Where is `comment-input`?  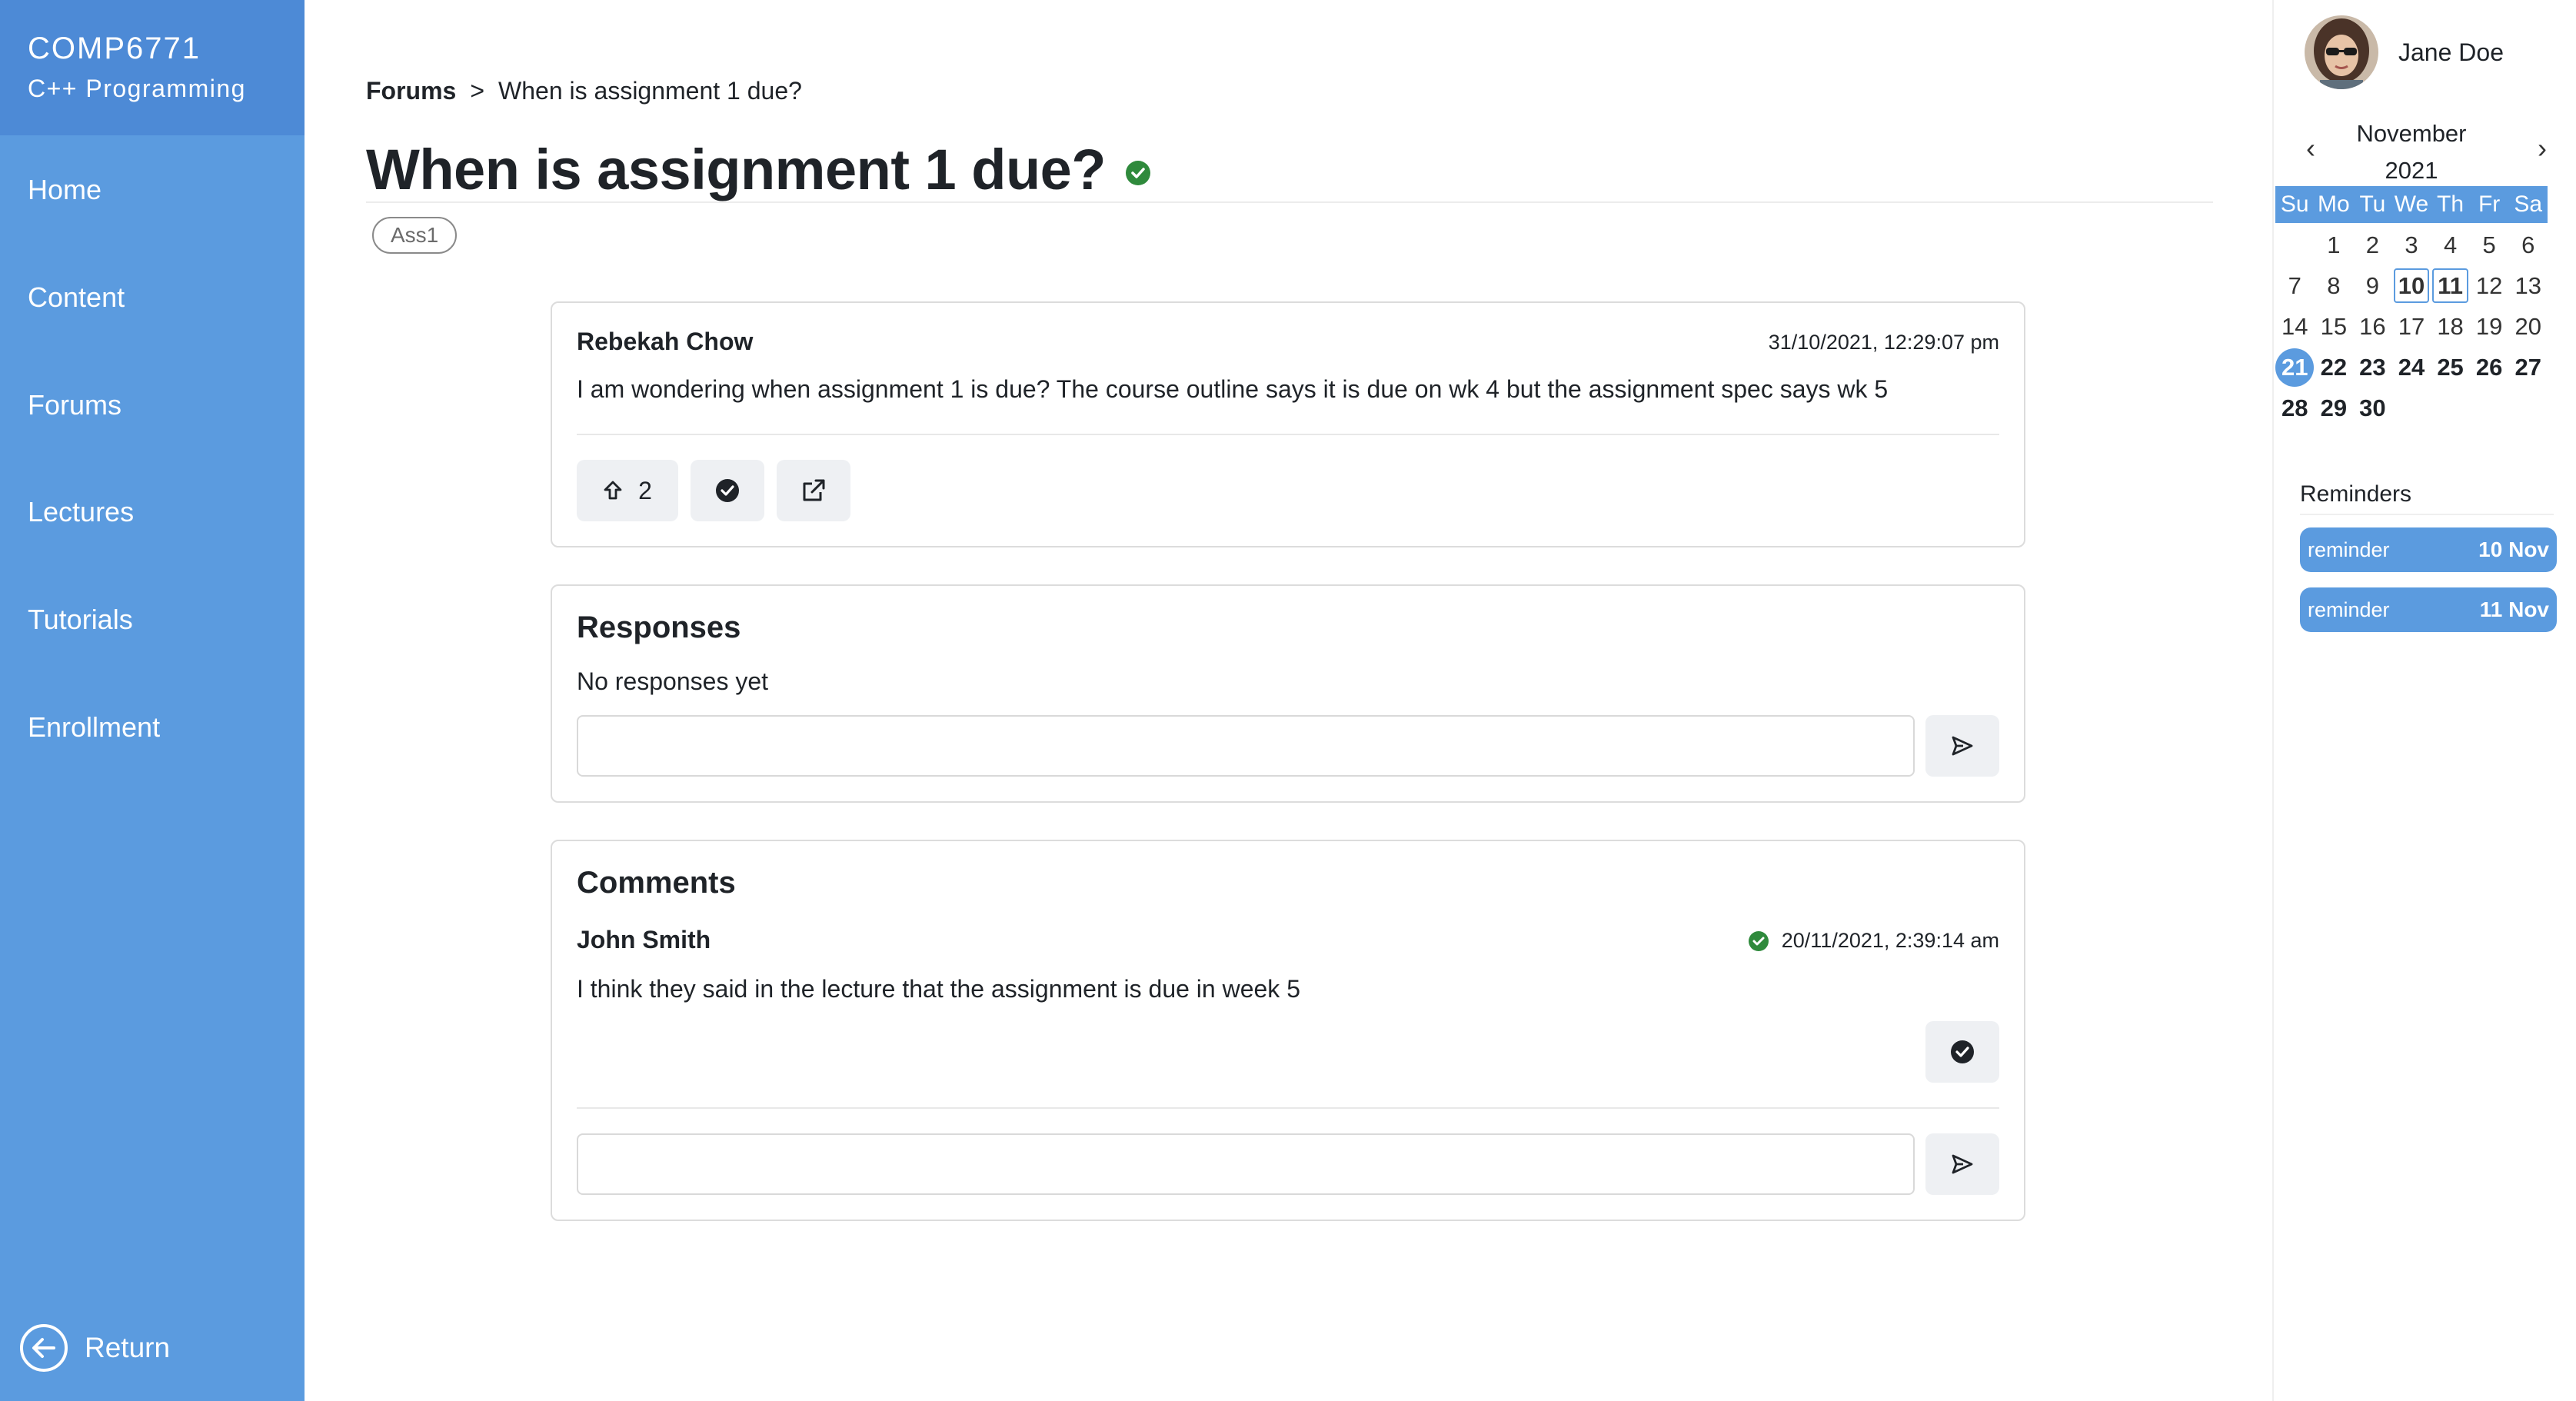 comment-input is located at coordinates (1246, 1164).